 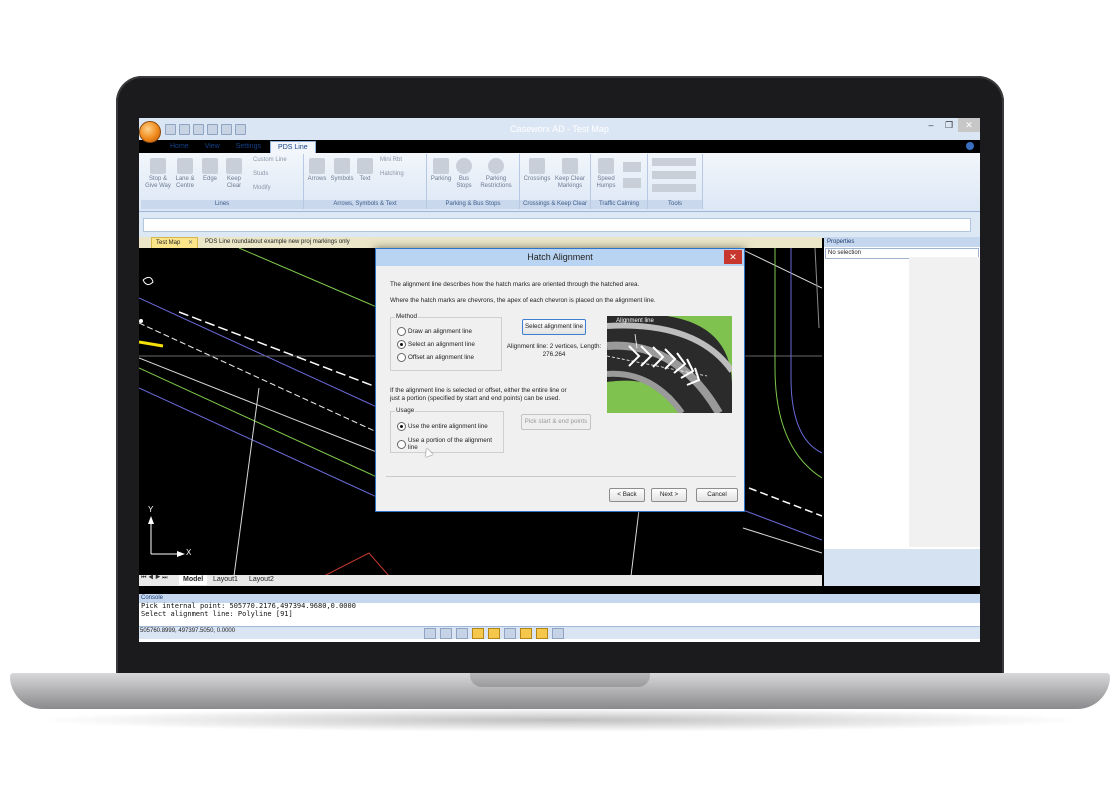 I want to click on parking-restrictions-button: Parking Restrictions, so click(x=496, y=174).